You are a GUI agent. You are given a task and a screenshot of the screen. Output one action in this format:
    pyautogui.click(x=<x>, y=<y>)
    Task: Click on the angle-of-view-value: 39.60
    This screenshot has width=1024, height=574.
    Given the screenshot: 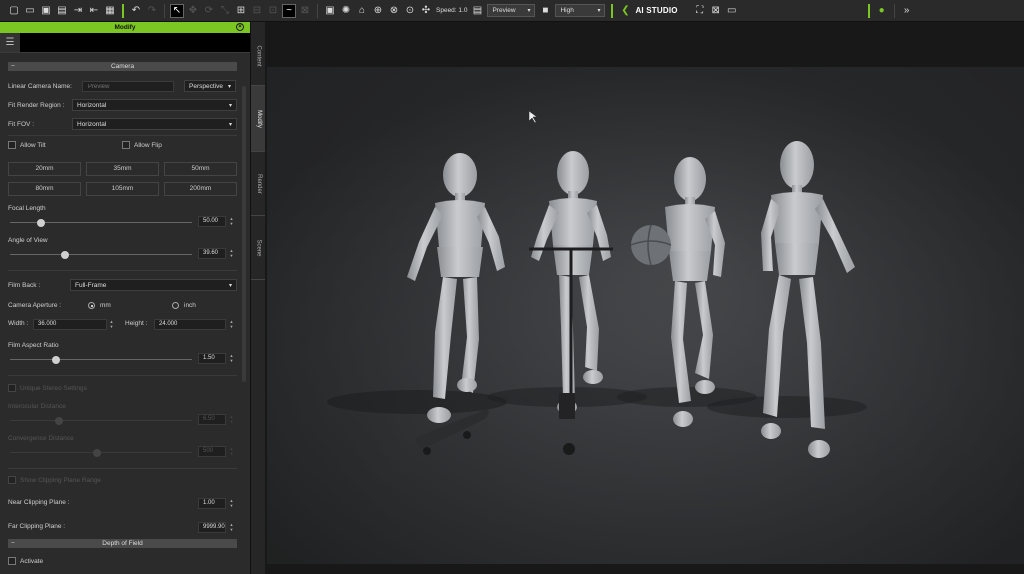 What is the action you would take?
    pyautogui.click(x=212, y=253)
    